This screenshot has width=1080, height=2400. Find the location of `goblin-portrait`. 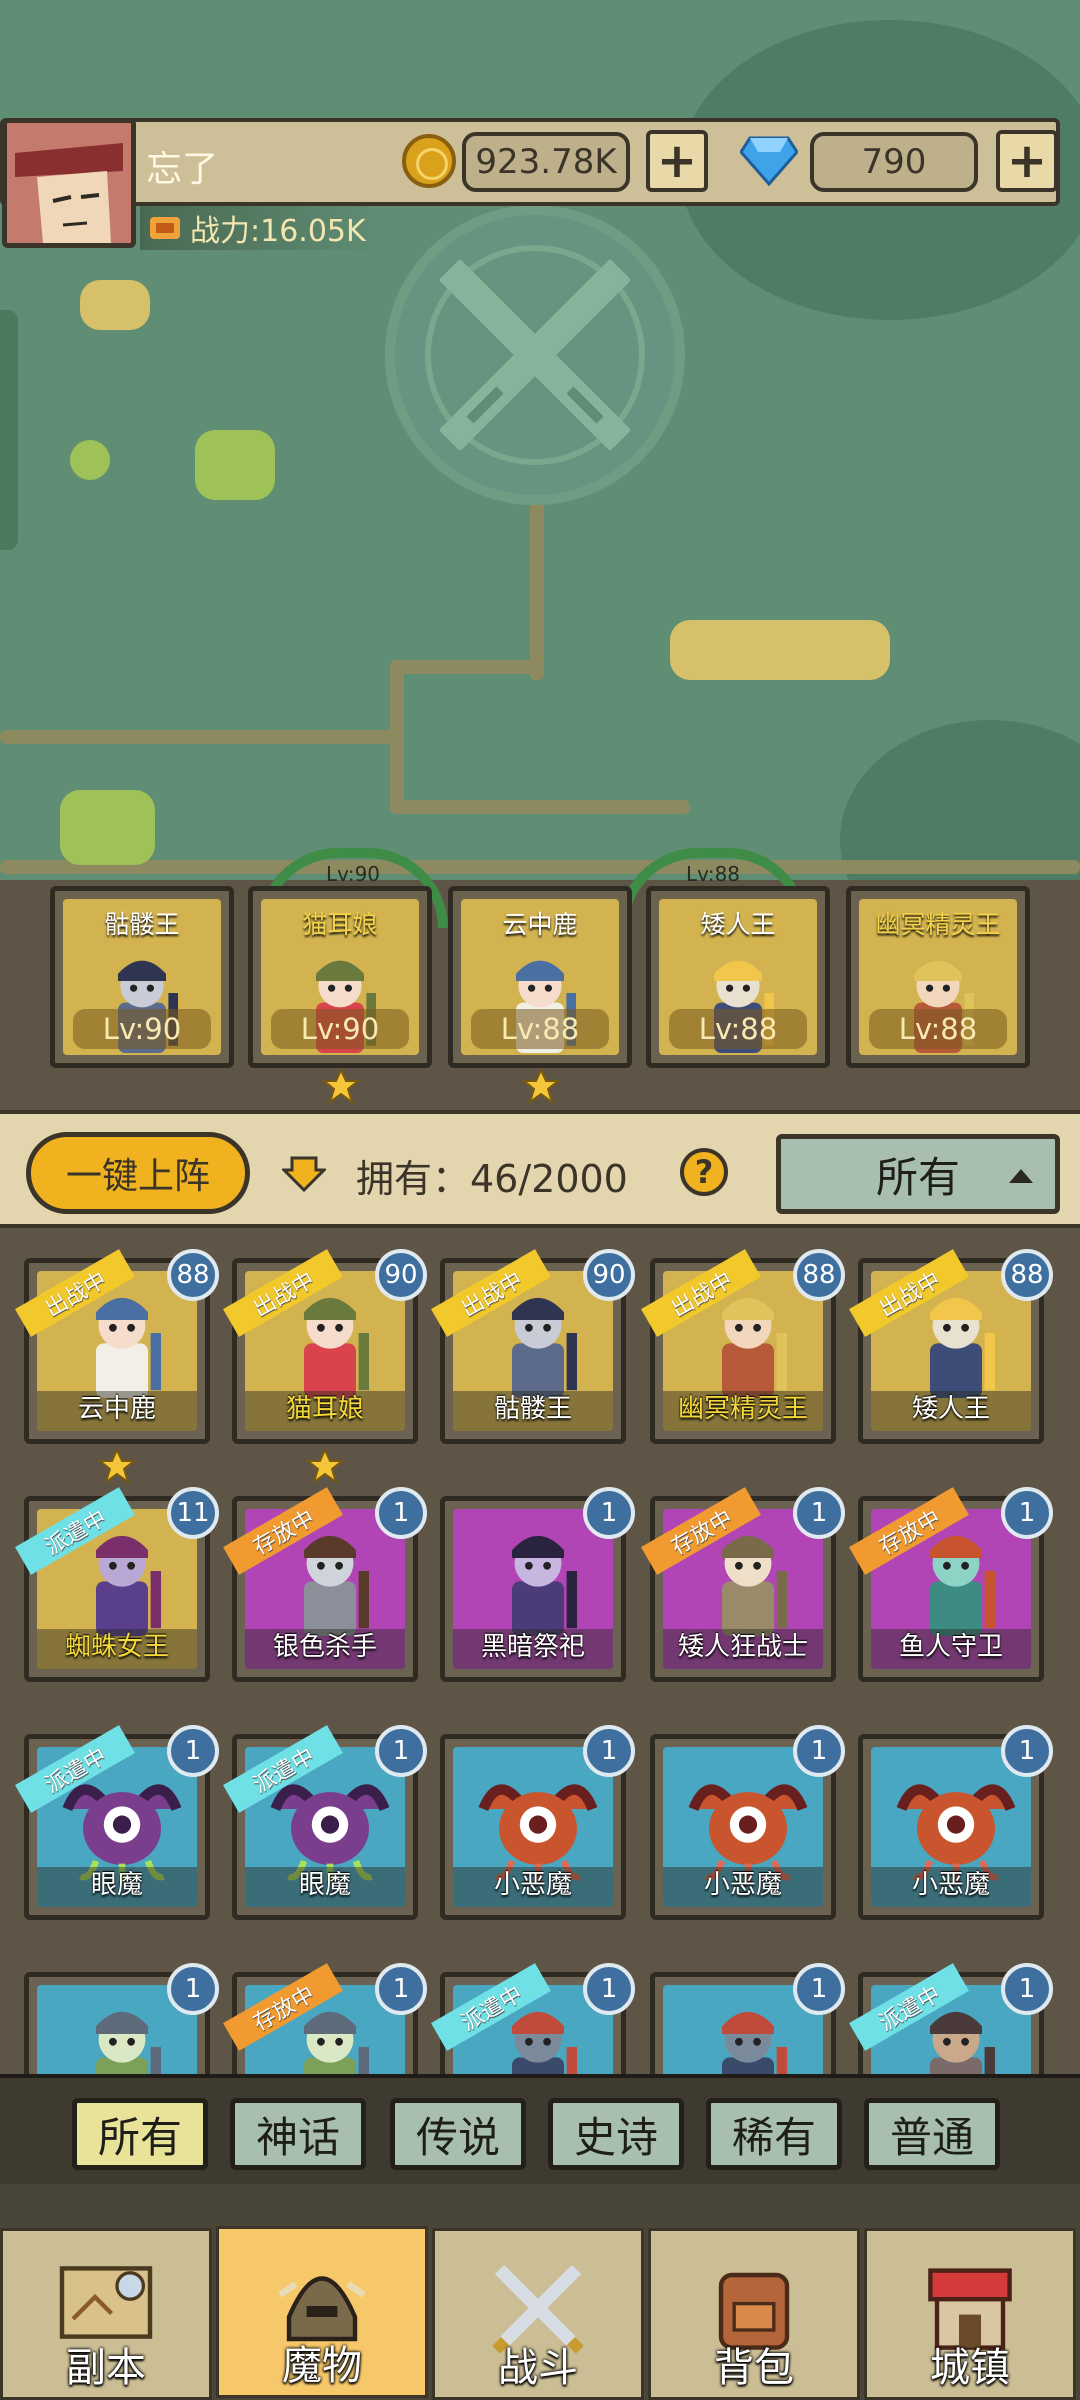

goblin-portrait is located at coordinates (128, 2044).